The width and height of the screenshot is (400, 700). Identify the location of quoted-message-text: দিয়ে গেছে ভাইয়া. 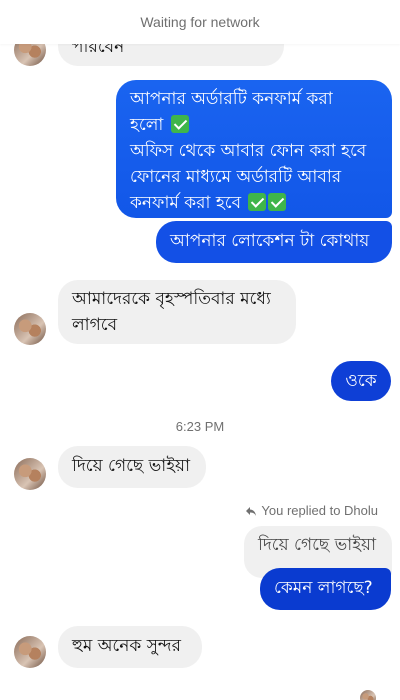
(317, 545).